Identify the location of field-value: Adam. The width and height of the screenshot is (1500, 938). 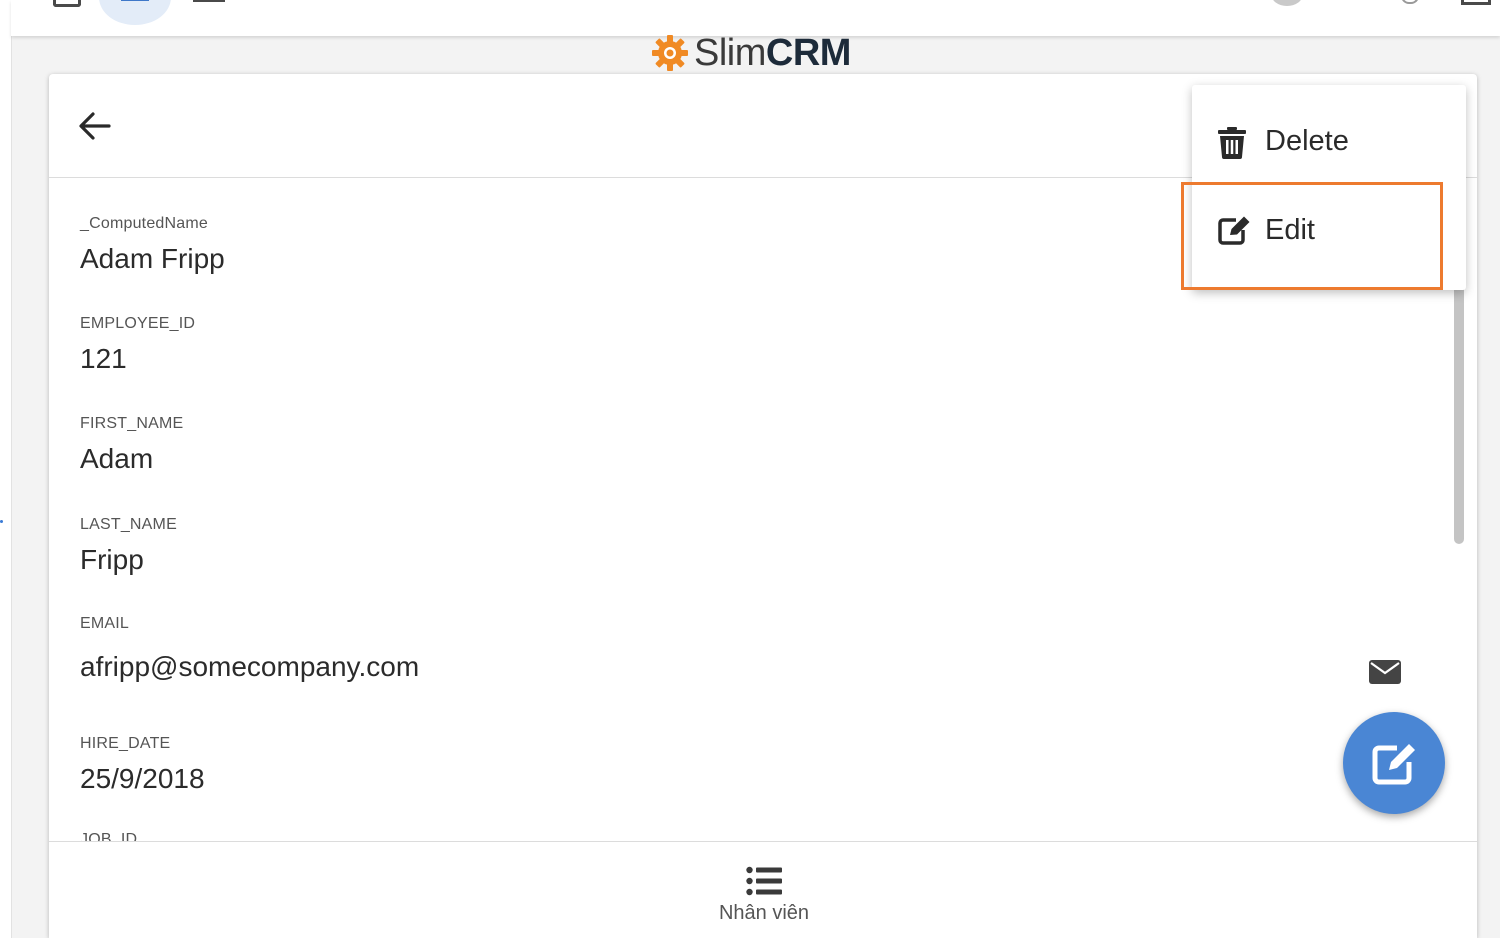
(117, 458).